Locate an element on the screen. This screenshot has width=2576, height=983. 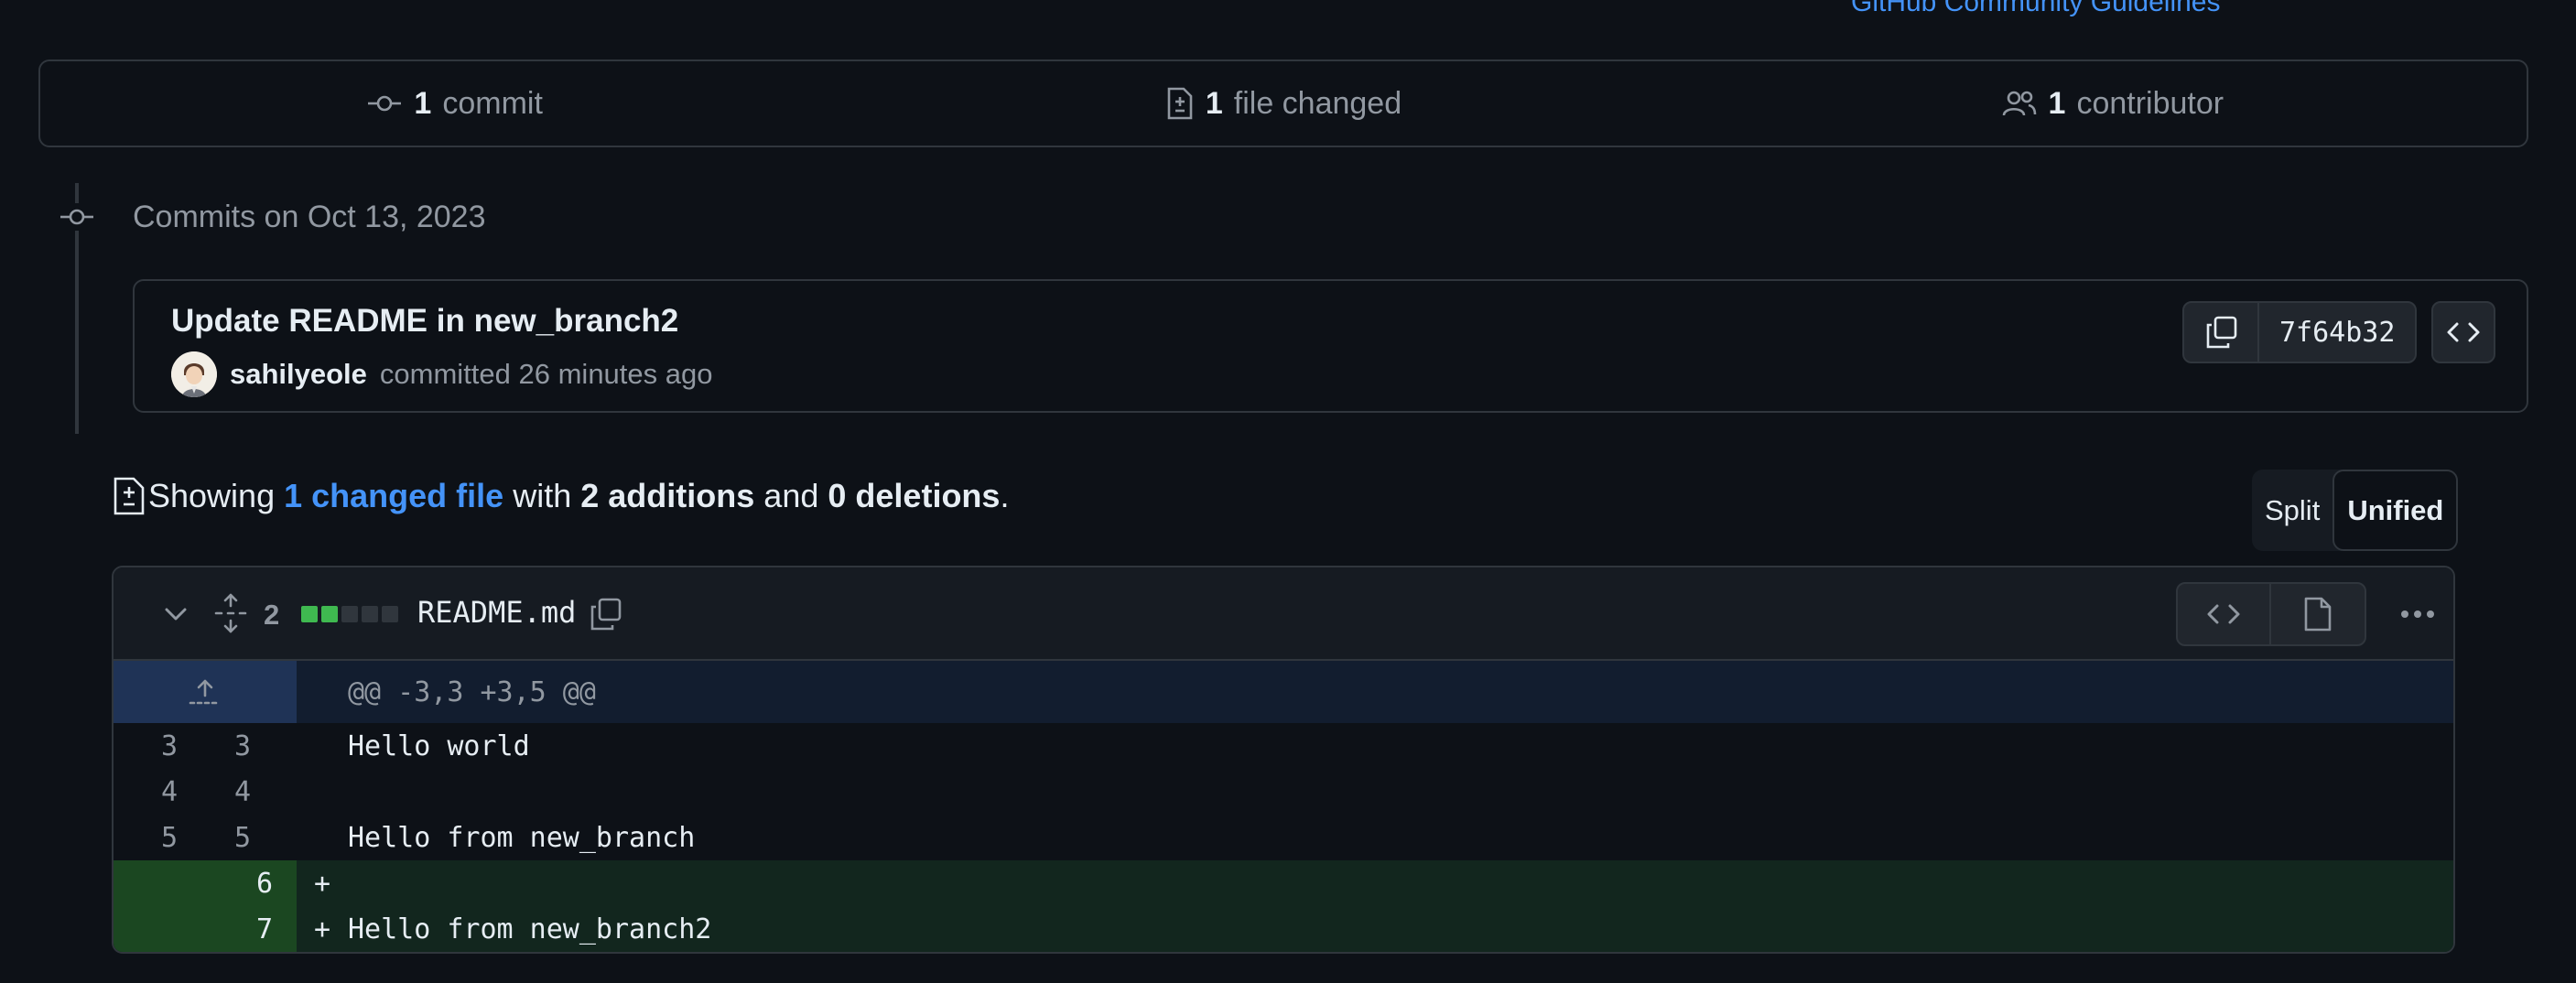
file-options-button is located at coordinates (2418, 614).